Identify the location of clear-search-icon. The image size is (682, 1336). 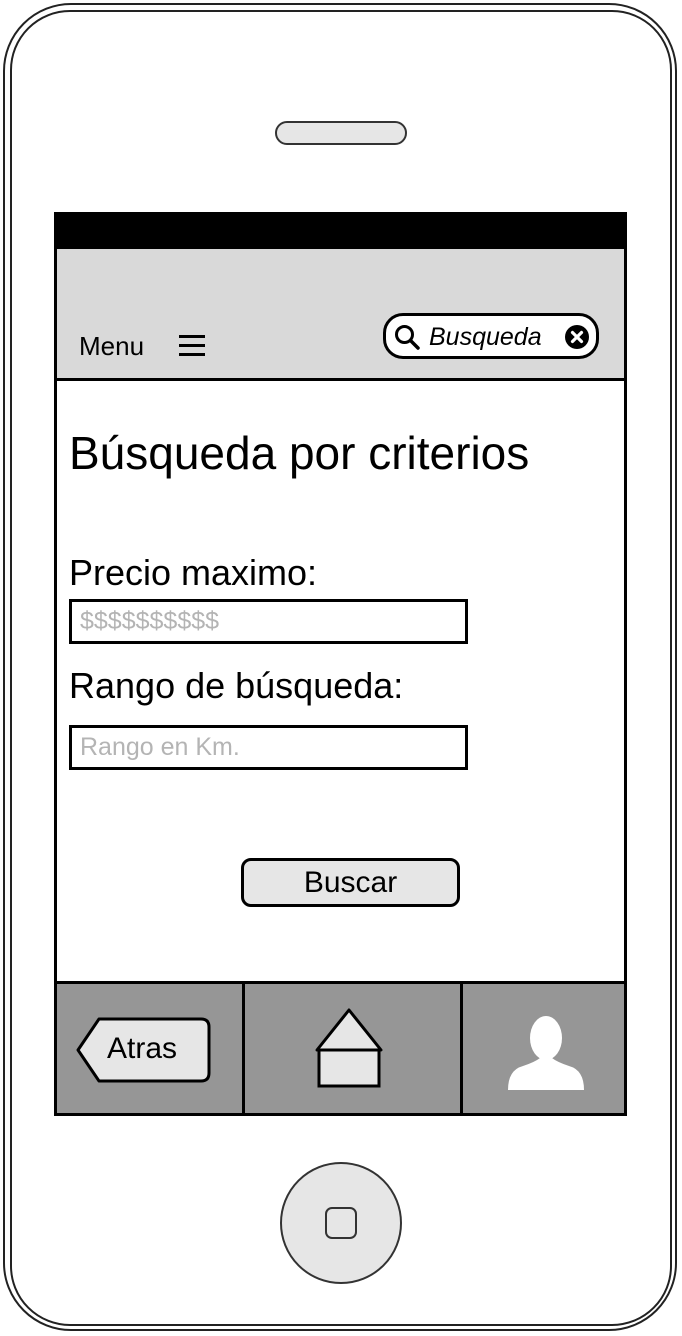
(577, 337).